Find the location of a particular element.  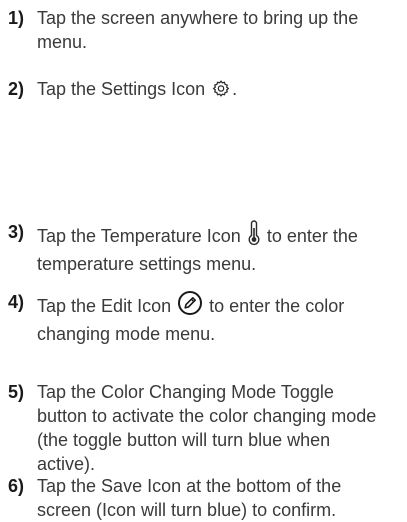

step-number: 6) is located at coordinates (16, 486).